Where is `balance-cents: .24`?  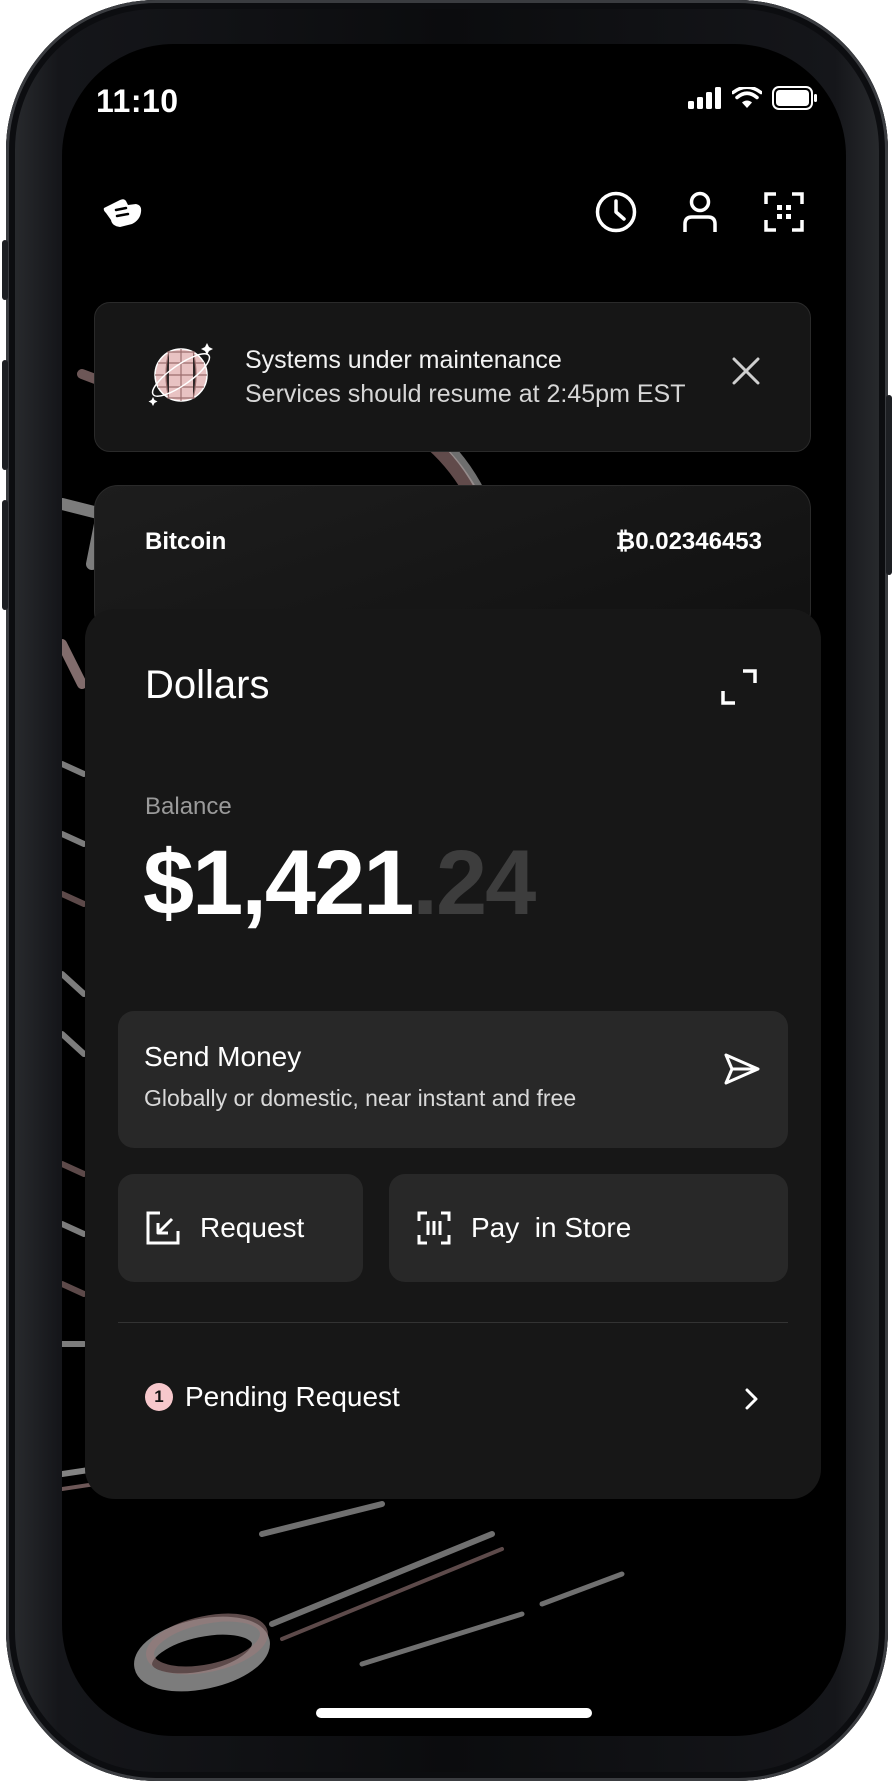
balance-cents: .24 is located at coordinates (474, 883).